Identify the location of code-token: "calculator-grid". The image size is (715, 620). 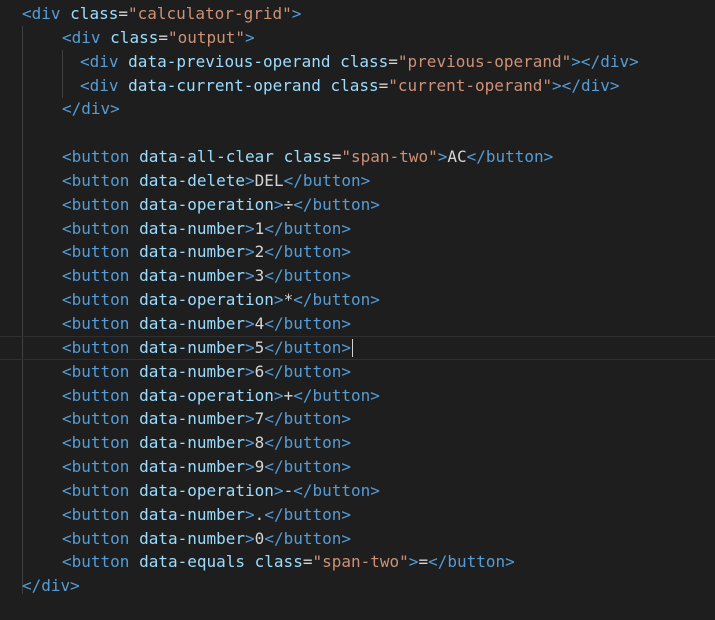
(209, 13).